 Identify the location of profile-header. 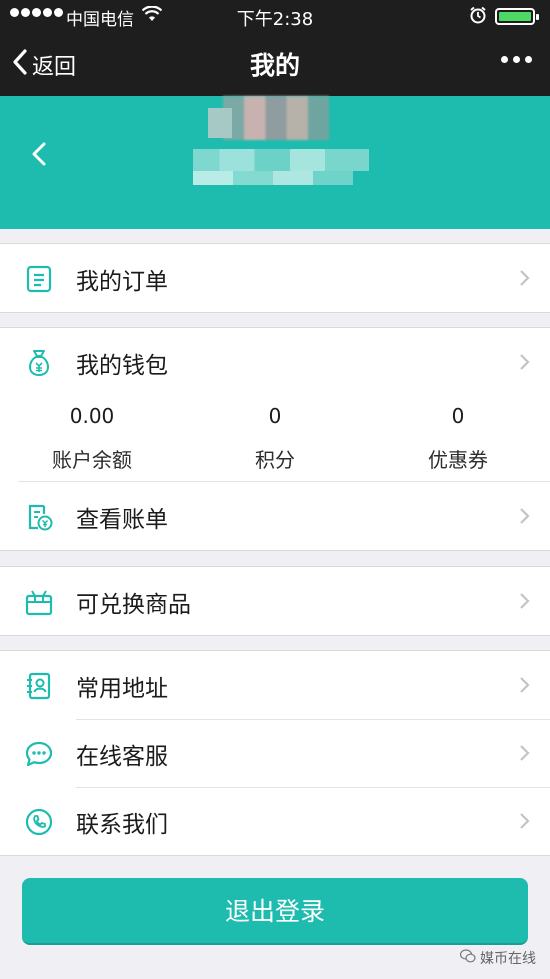
(275, 162).